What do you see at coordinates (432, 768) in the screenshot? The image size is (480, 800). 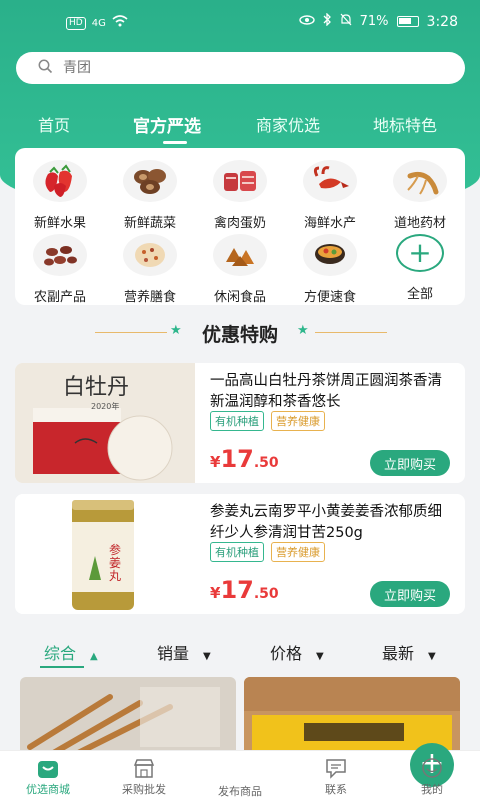 I see `smile-face-icon` at bounding box center [432, 768].